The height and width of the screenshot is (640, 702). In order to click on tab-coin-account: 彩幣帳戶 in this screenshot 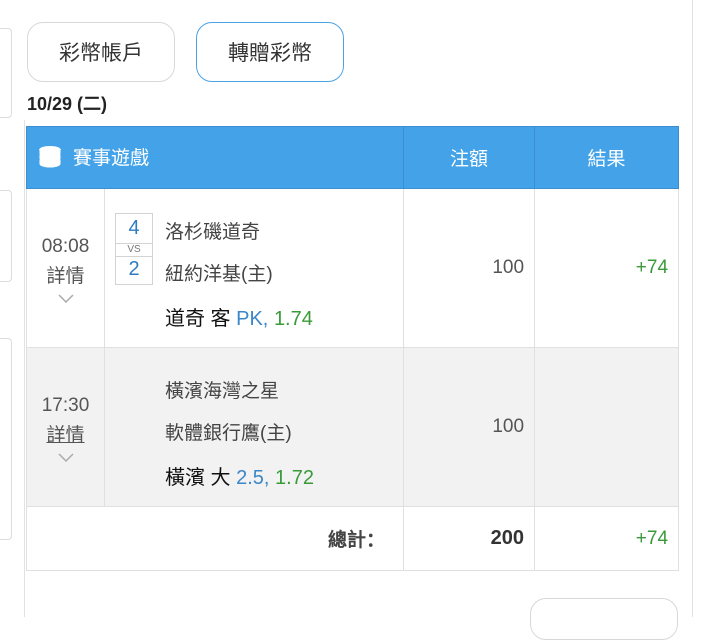, I will do `click(101, 52)`.